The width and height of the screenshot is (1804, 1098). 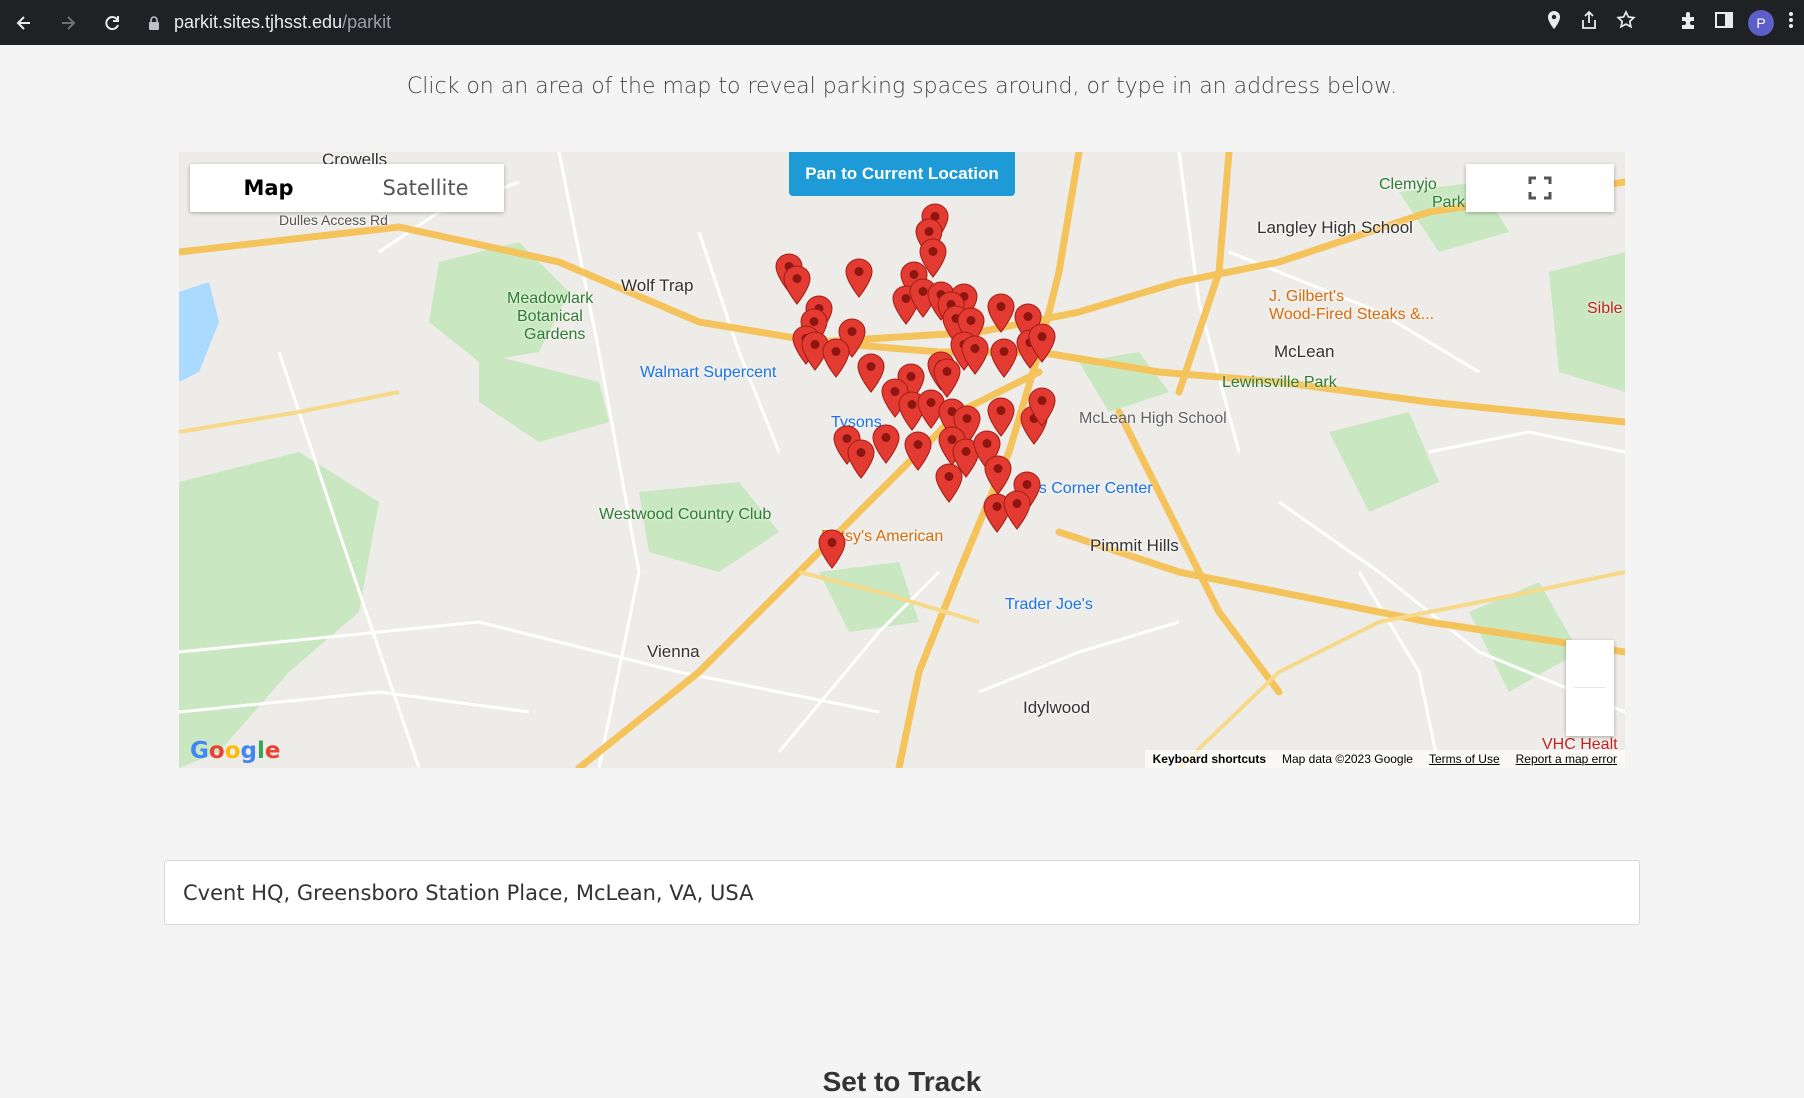 I want to click on side-panel-icon, so click(x=1724, y=22).